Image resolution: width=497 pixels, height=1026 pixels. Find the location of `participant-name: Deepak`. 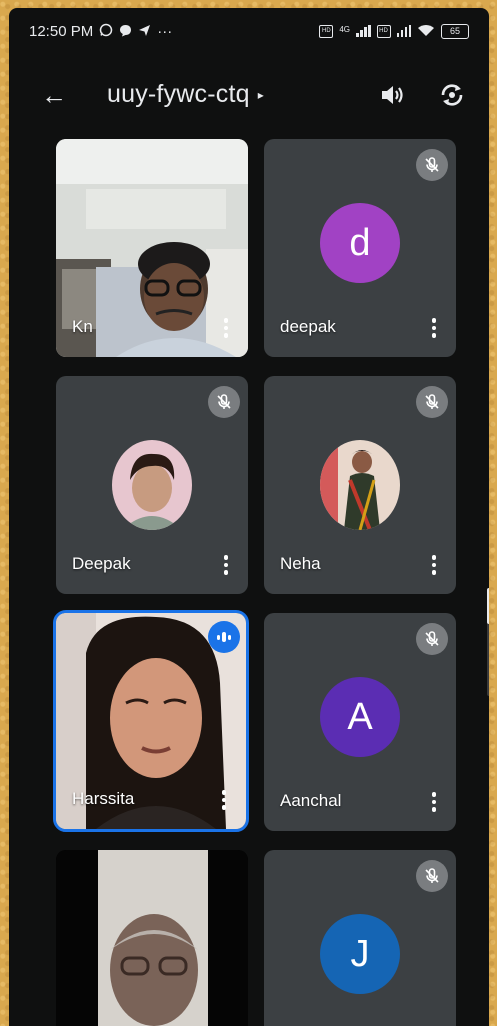

participant-name: Deepak is located at coordinates (101, 563).